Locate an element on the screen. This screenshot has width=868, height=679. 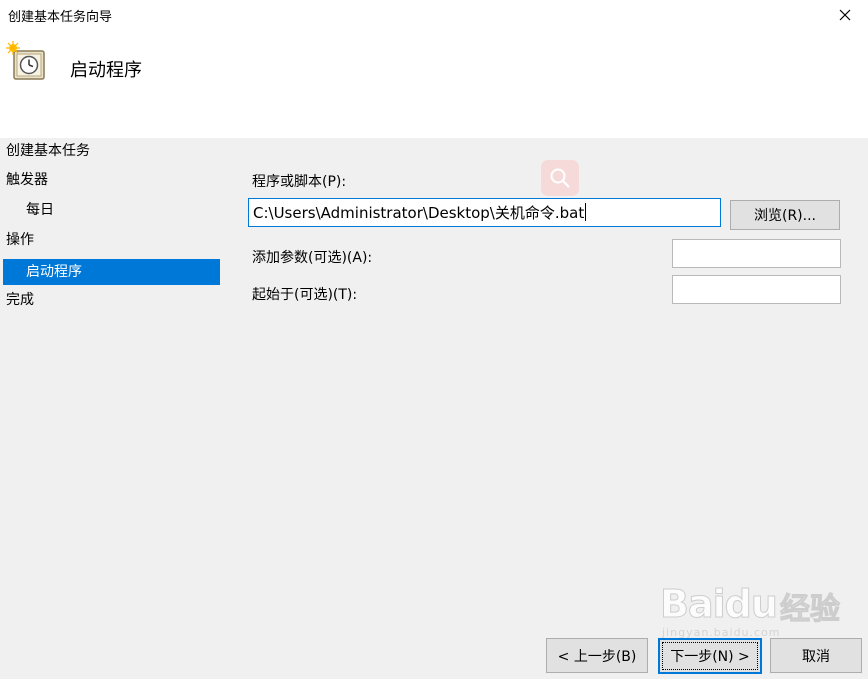
wizard-step-list: 创建基本任务 触发器 每日 操作 启动程序 完成 is located at coordinates (111, 288).